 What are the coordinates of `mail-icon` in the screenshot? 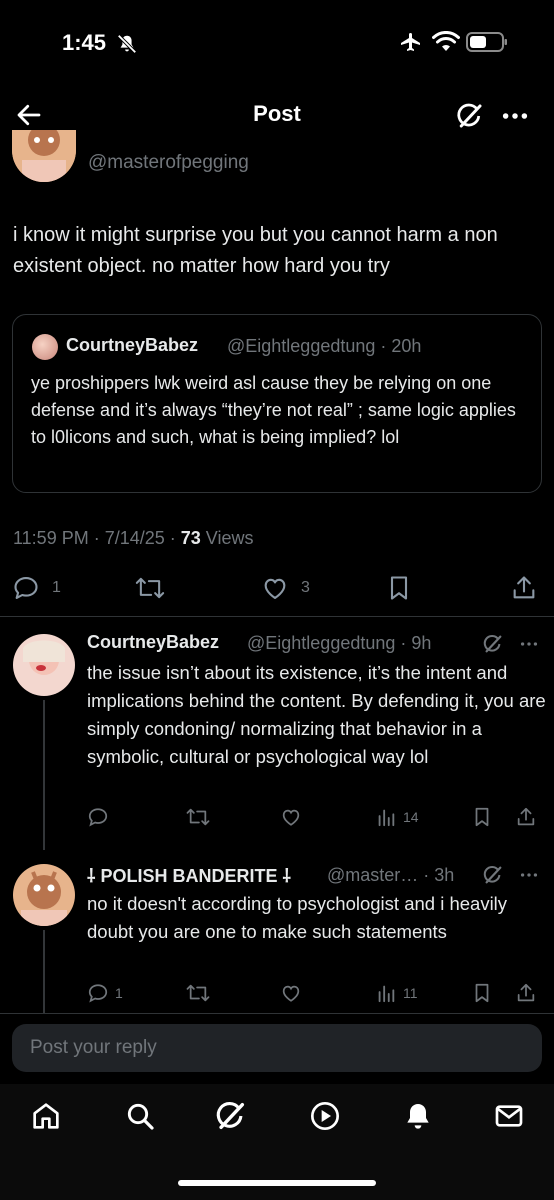 It's located at (509, 1116).